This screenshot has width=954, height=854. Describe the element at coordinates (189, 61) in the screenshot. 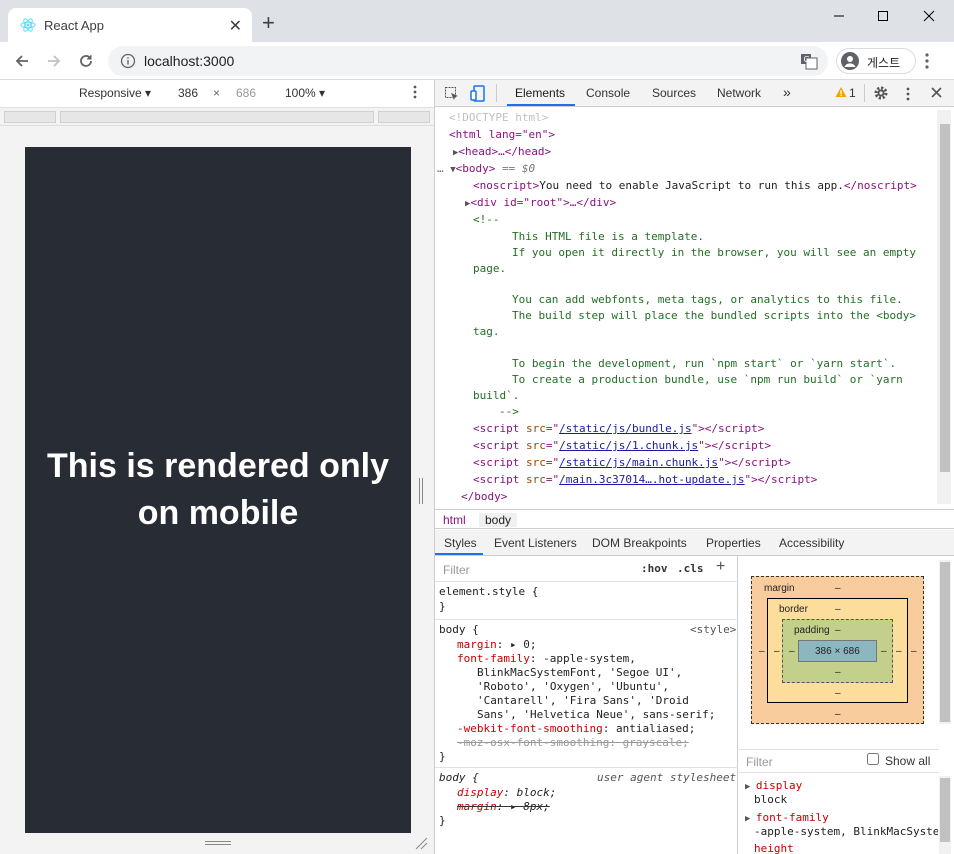

I see `url-text: localhost:3000` at that location.